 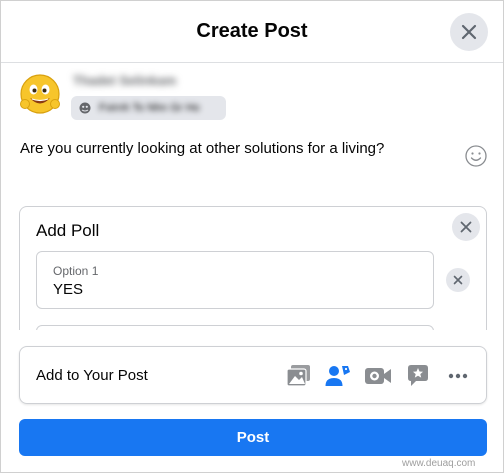 What do you see at coordinates (76, 271) in the screenshot?
I see `poll-option-label: Option 1` at bounding box center [76, 271].